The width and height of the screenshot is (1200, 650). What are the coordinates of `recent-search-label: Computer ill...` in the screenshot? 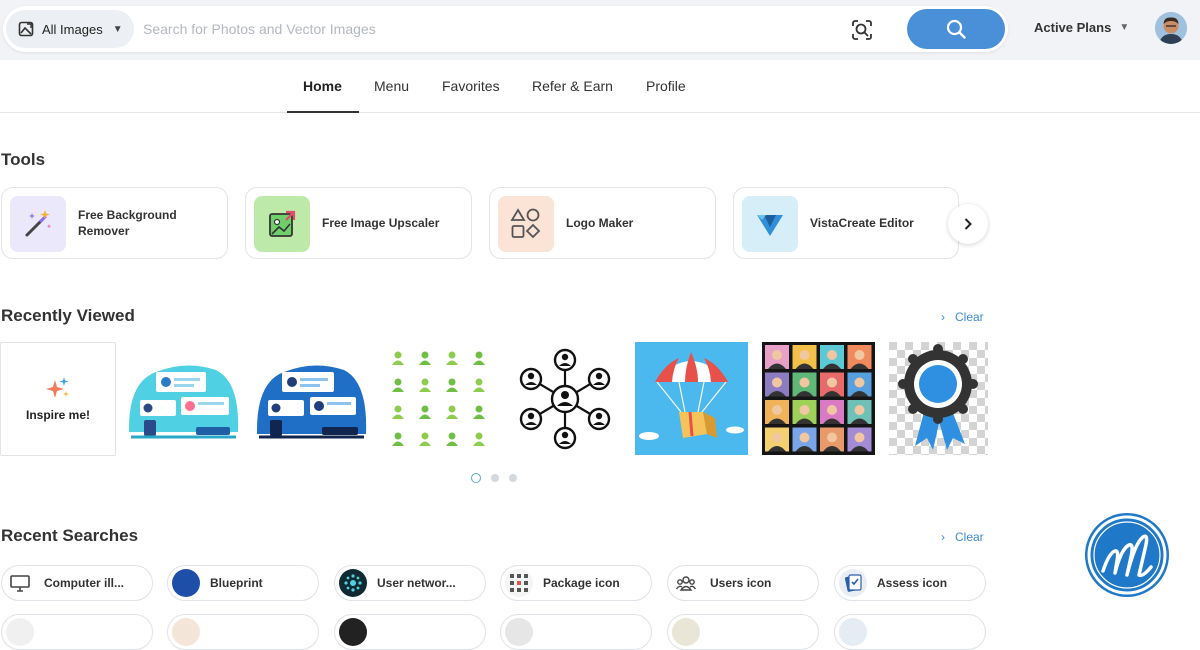 It's located at (84, 583).